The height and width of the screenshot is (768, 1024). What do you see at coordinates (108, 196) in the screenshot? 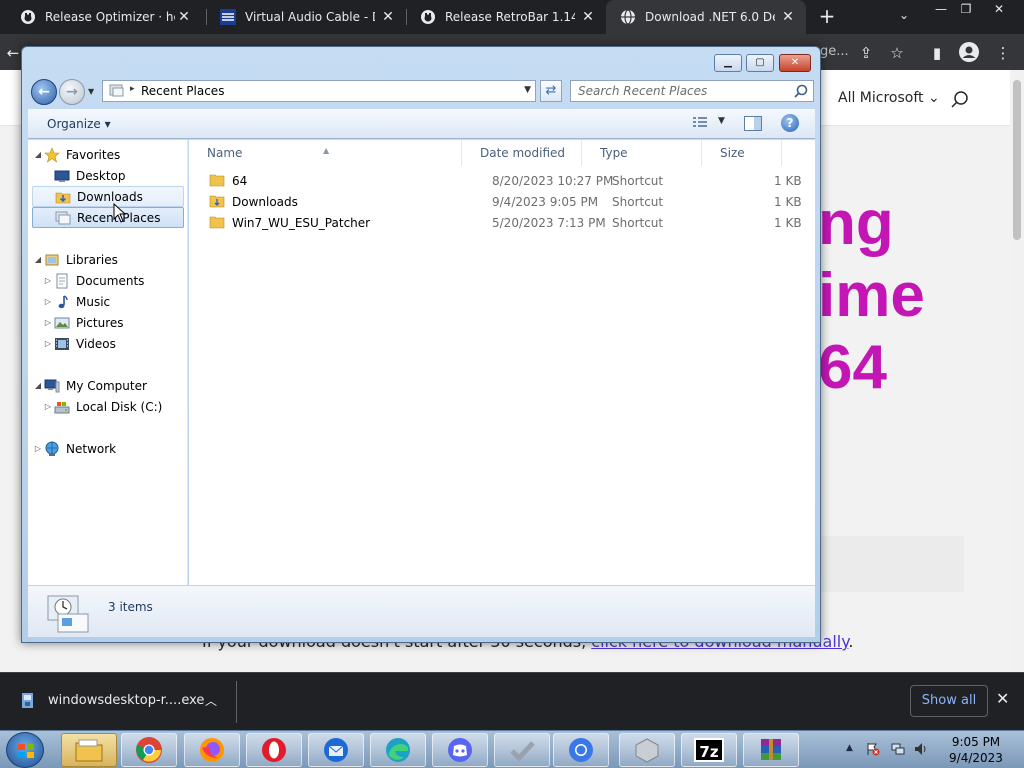
I see `nav-downloads: Downloads` at bounding box center [108, 196].